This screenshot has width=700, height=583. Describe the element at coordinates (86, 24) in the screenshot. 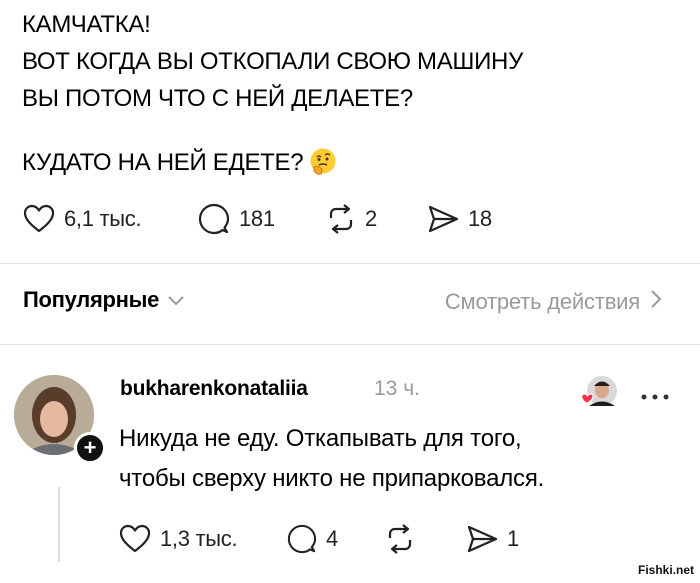

I see `post-line: КАМЧАТКА!` at that location.